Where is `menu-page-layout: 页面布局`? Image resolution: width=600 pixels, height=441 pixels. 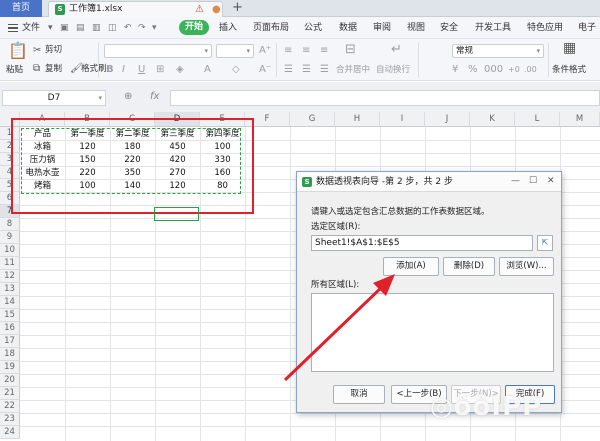 menu-page-layout: 页面布局 is located at coordinates (271, 28).